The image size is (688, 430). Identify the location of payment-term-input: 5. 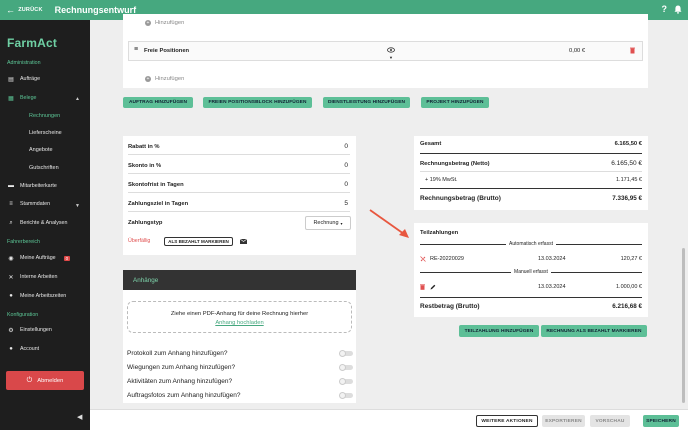
(346, 203).